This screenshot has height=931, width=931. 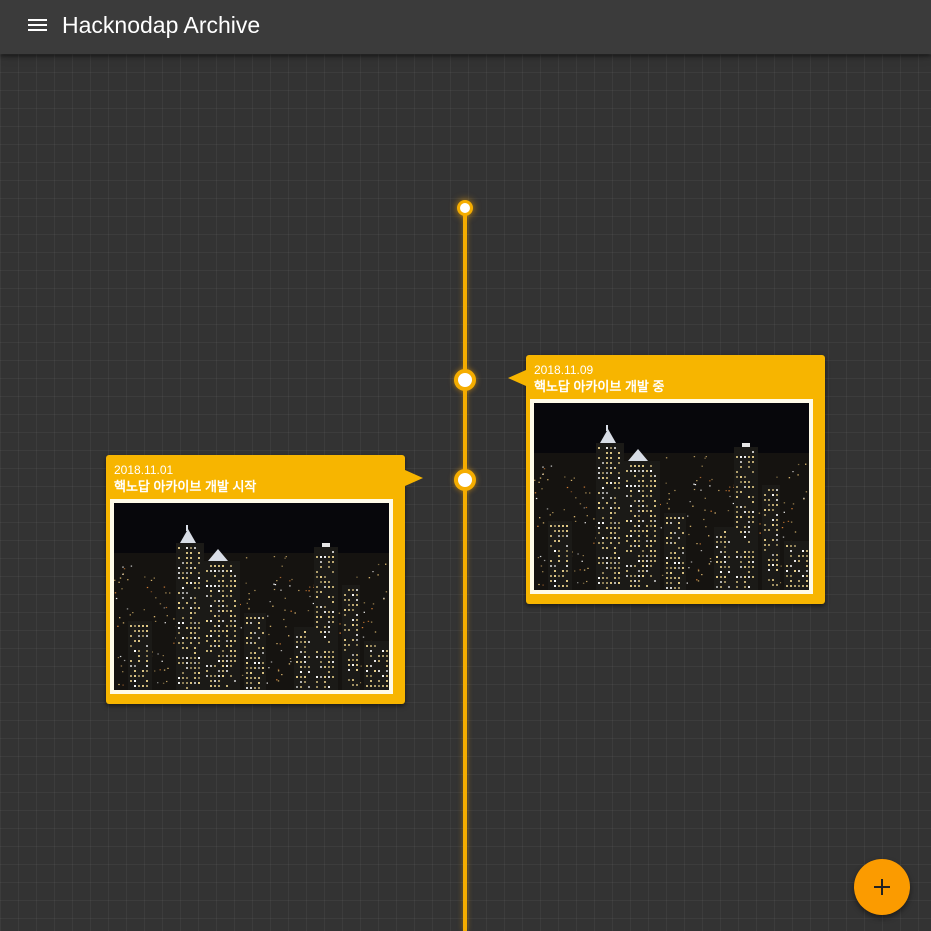 I want to click on timeline-line, so click(x=465, y=569).